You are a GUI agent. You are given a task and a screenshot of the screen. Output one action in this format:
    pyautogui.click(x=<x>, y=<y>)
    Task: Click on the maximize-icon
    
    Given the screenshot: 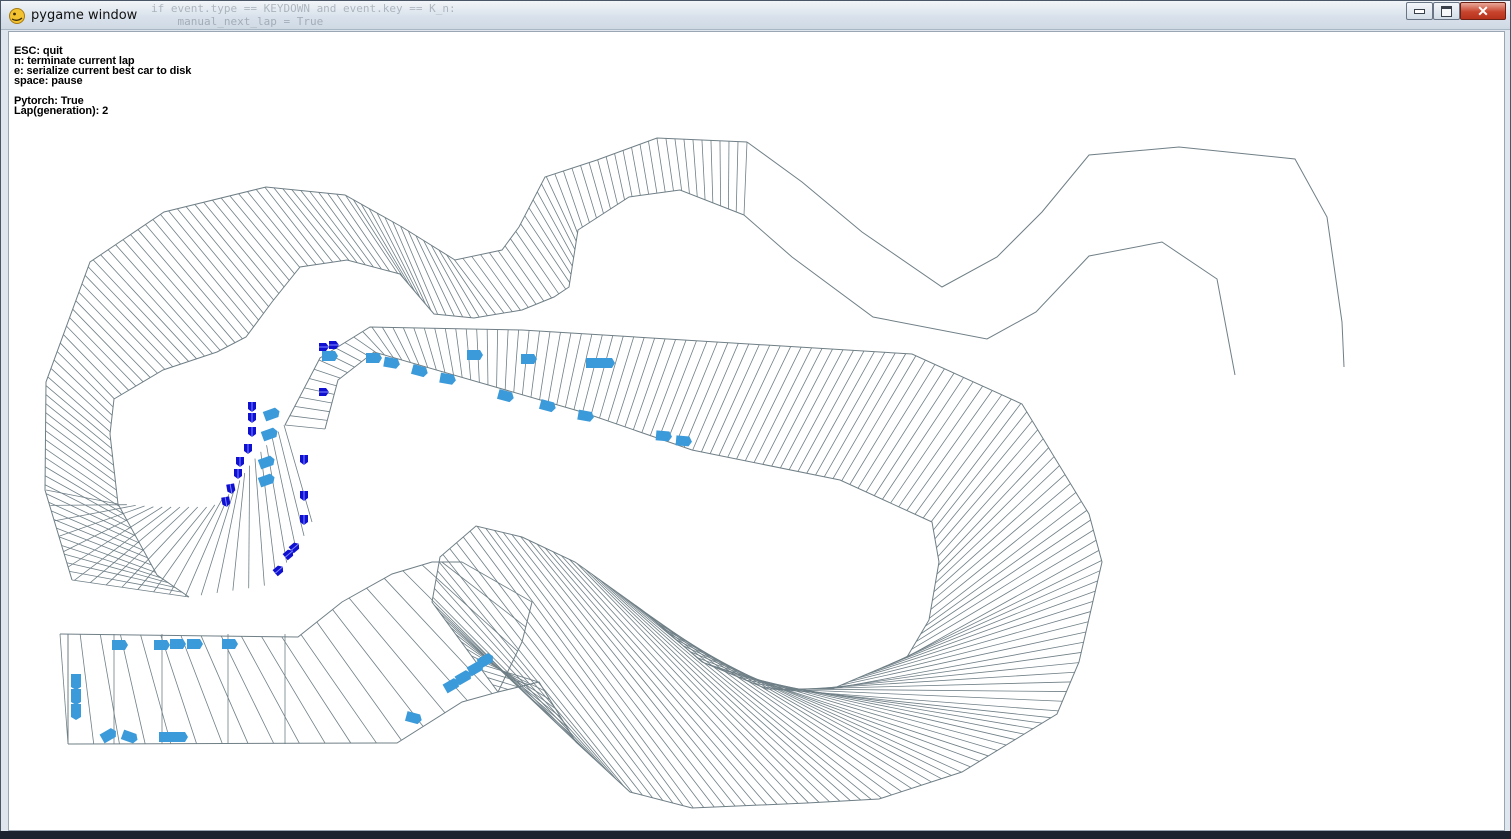 What is the action you would take?
    pyautogui.click(x=1446, y=11)
    